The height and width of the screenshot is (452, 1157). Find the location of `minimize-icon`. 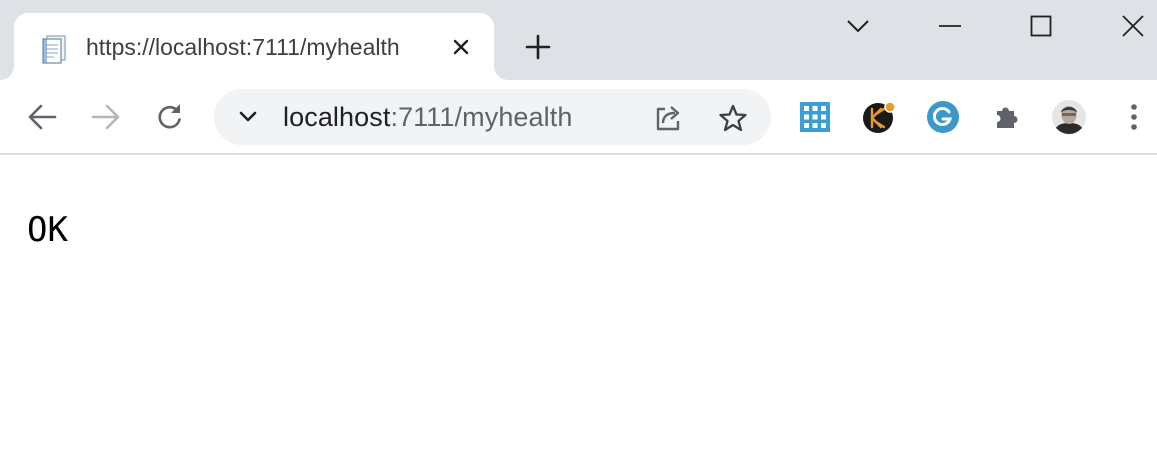

minimize-icon is located at coordinates (950, 26).